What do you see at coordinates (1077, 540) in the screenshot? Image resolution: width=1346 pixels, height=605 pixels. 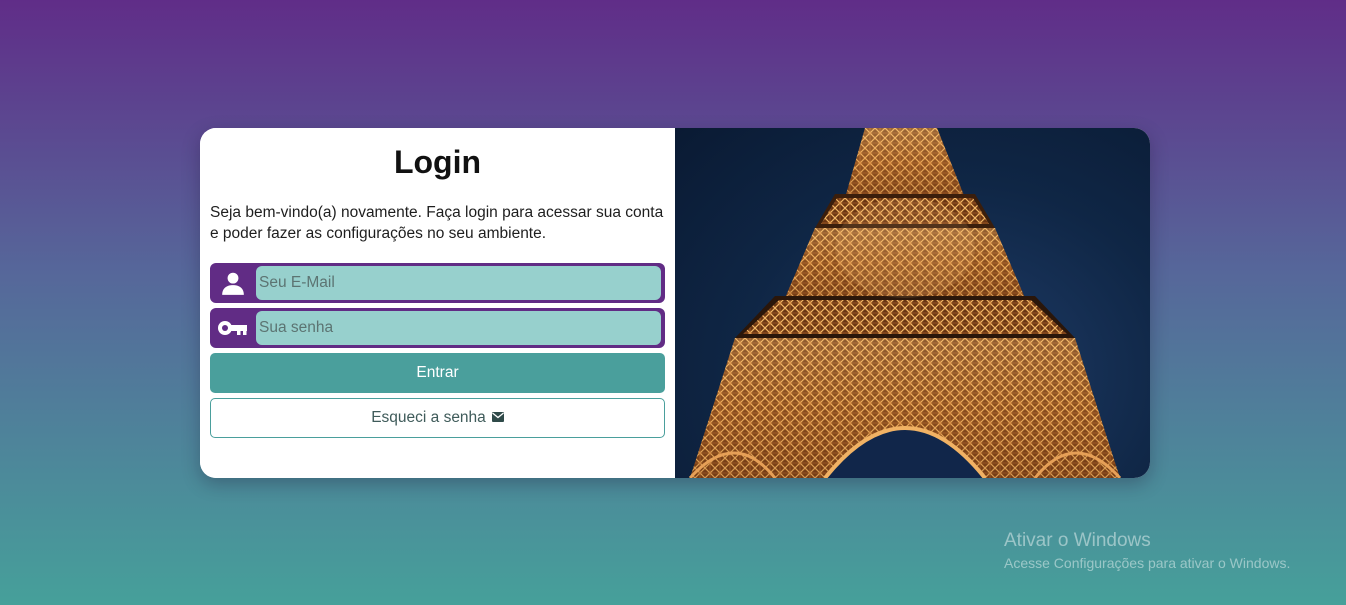 I see `watermark-title: Ativar o Windows` at bounding box center [1077, 540].